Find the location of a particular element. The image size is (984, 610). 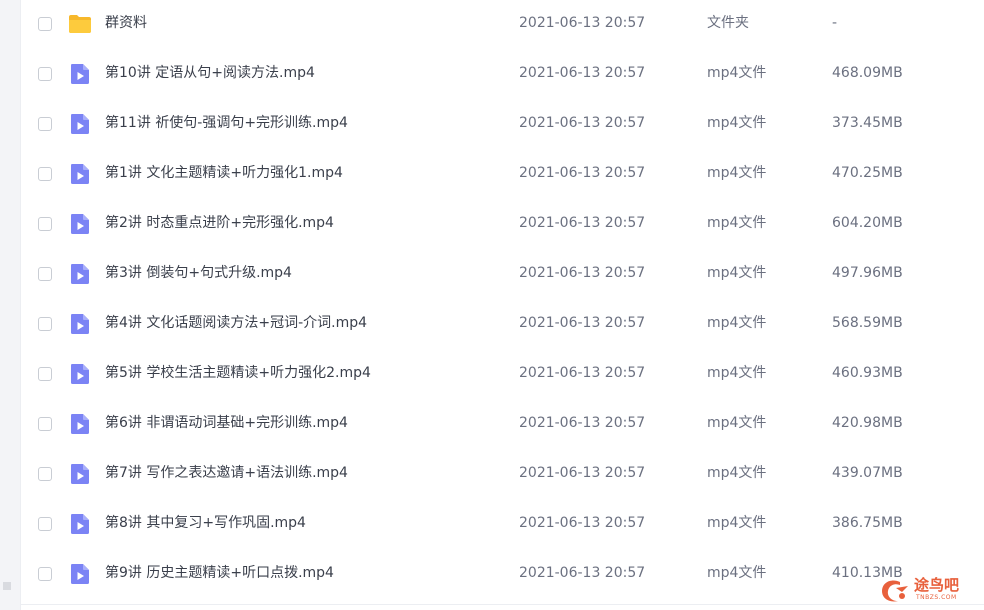

file-name: 第10讲 定语从句+阅读方法.mp4 is located at coordinates (210, 73).